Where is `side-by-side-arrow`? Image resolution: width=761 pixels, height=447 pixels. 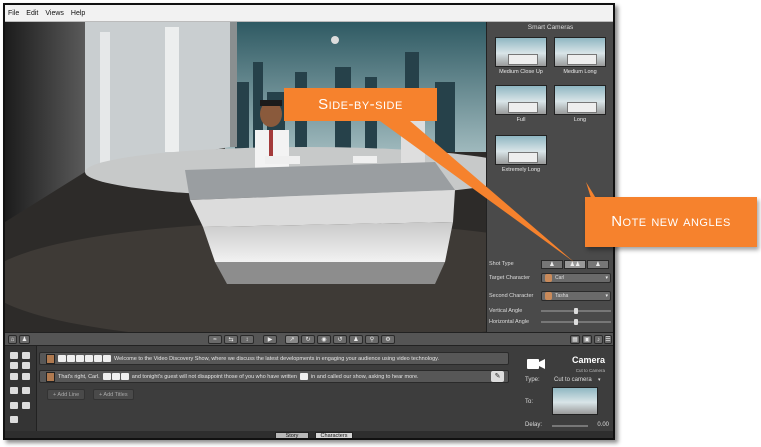 side-by-side-arrow is located at coordinates (477, 191).